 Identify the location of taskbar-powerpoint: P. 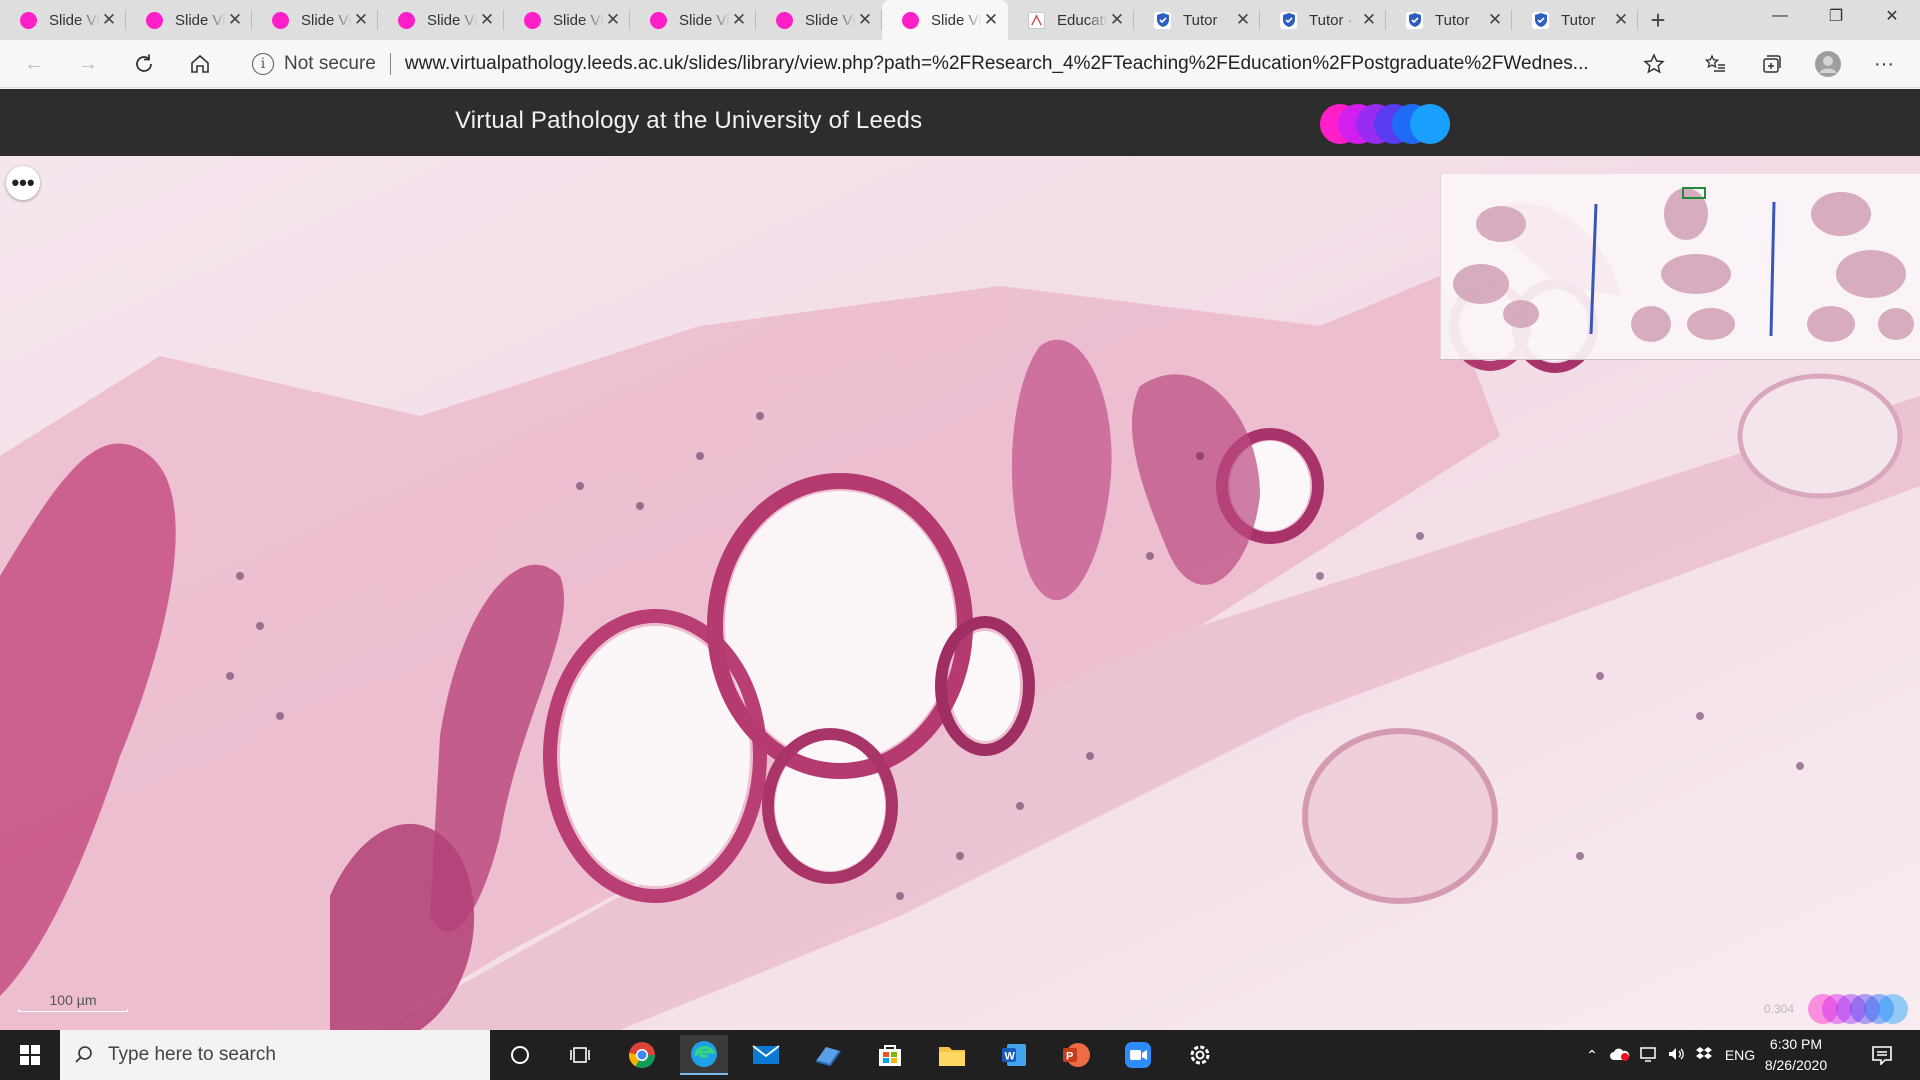
(1076, 1055).